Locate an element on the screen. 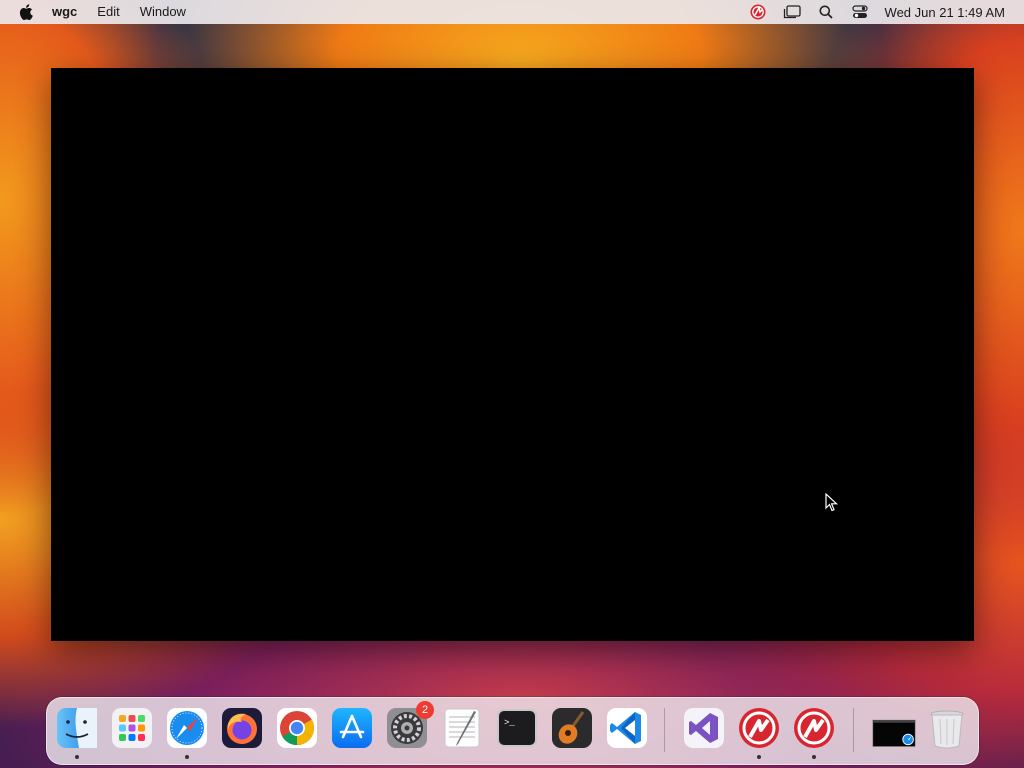 Image resolution: width=1024 pixels, height=768 pixels. window-thumbnail-icon is located at coordinates (894, 733).